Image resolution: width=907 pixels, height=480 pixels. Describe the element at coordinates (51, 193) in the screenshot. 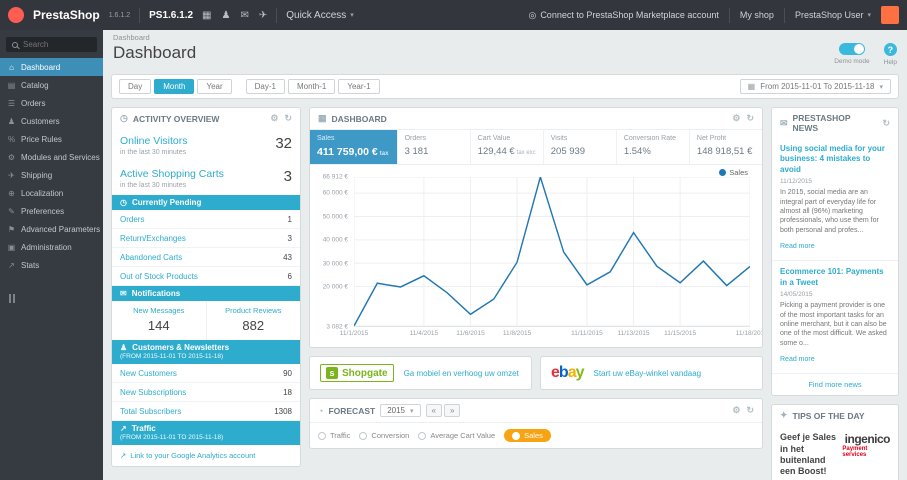

I see `sidebar-item-localization: ⊕ Localization` at that location.